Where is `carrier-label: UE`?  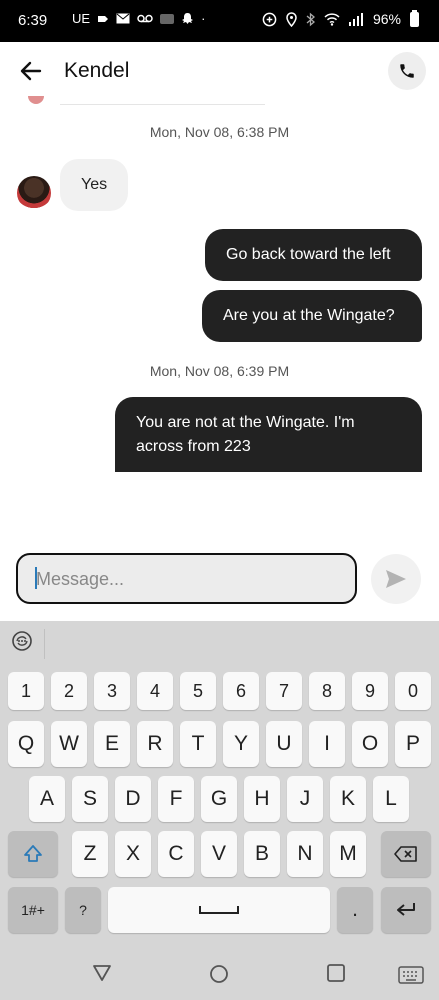
carrier-label: UE is located at coordinates (81, 18).